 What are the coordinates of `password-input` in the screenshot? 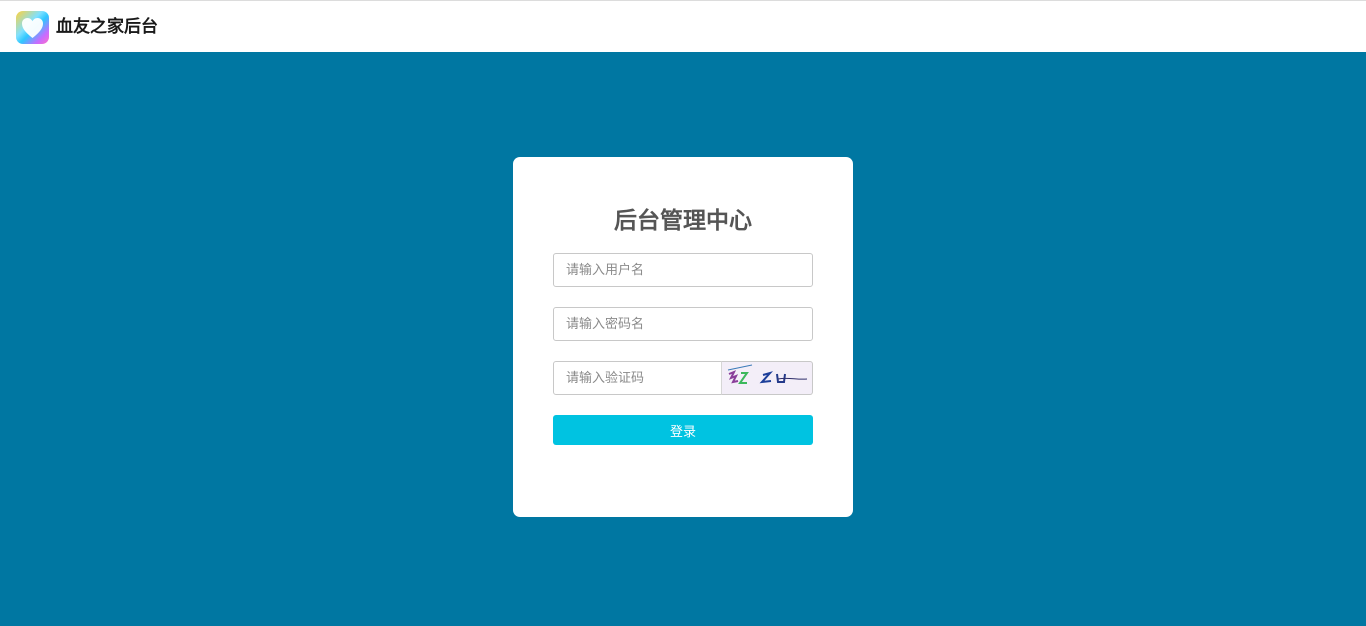 It's located at (683, 324).